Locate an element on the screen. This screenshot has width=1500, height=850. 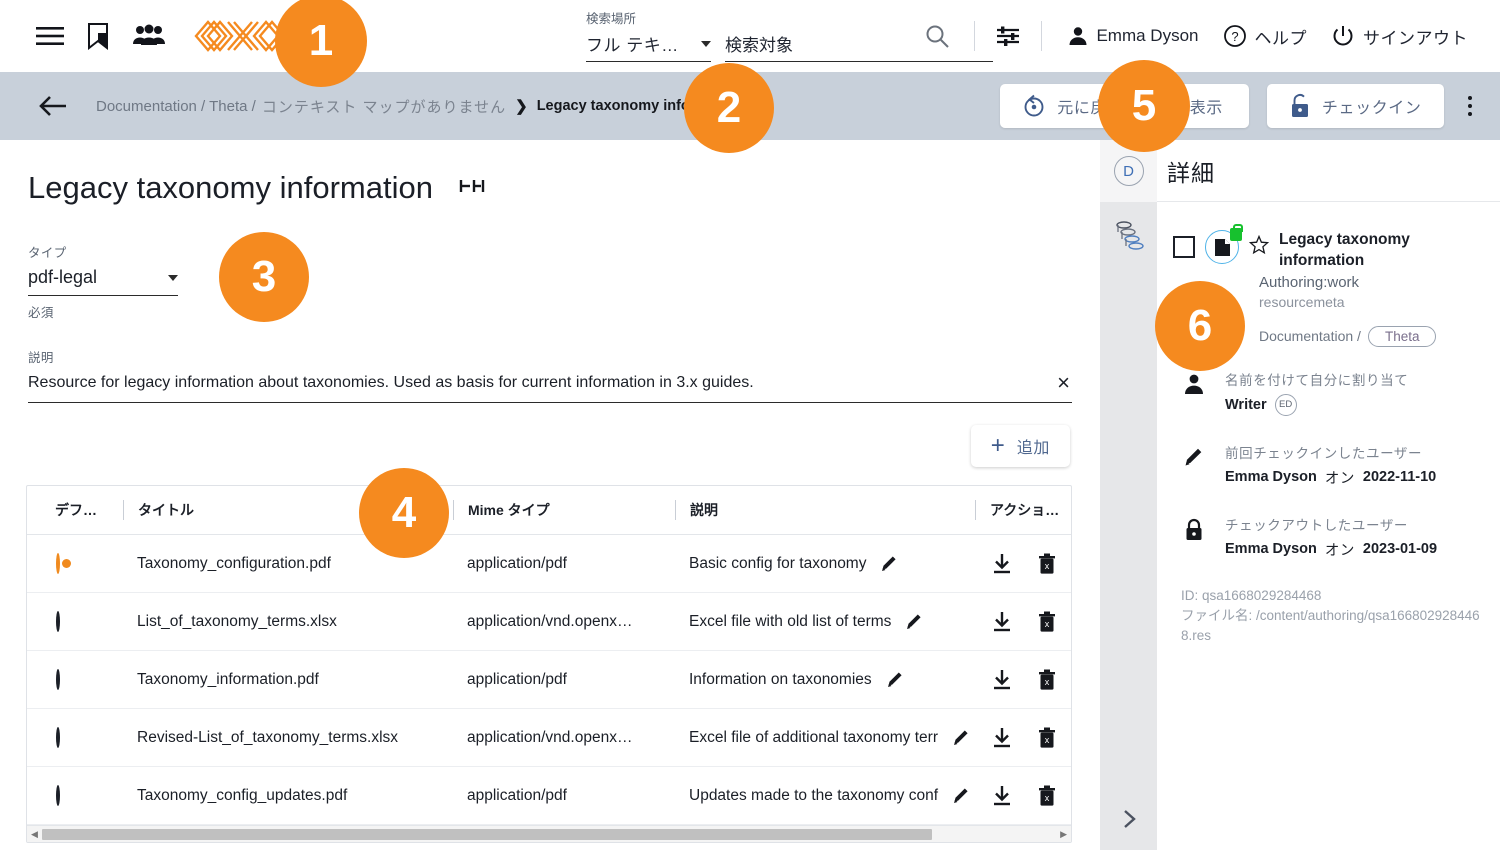
bookmark-icon is located at coordinates (98, 36).